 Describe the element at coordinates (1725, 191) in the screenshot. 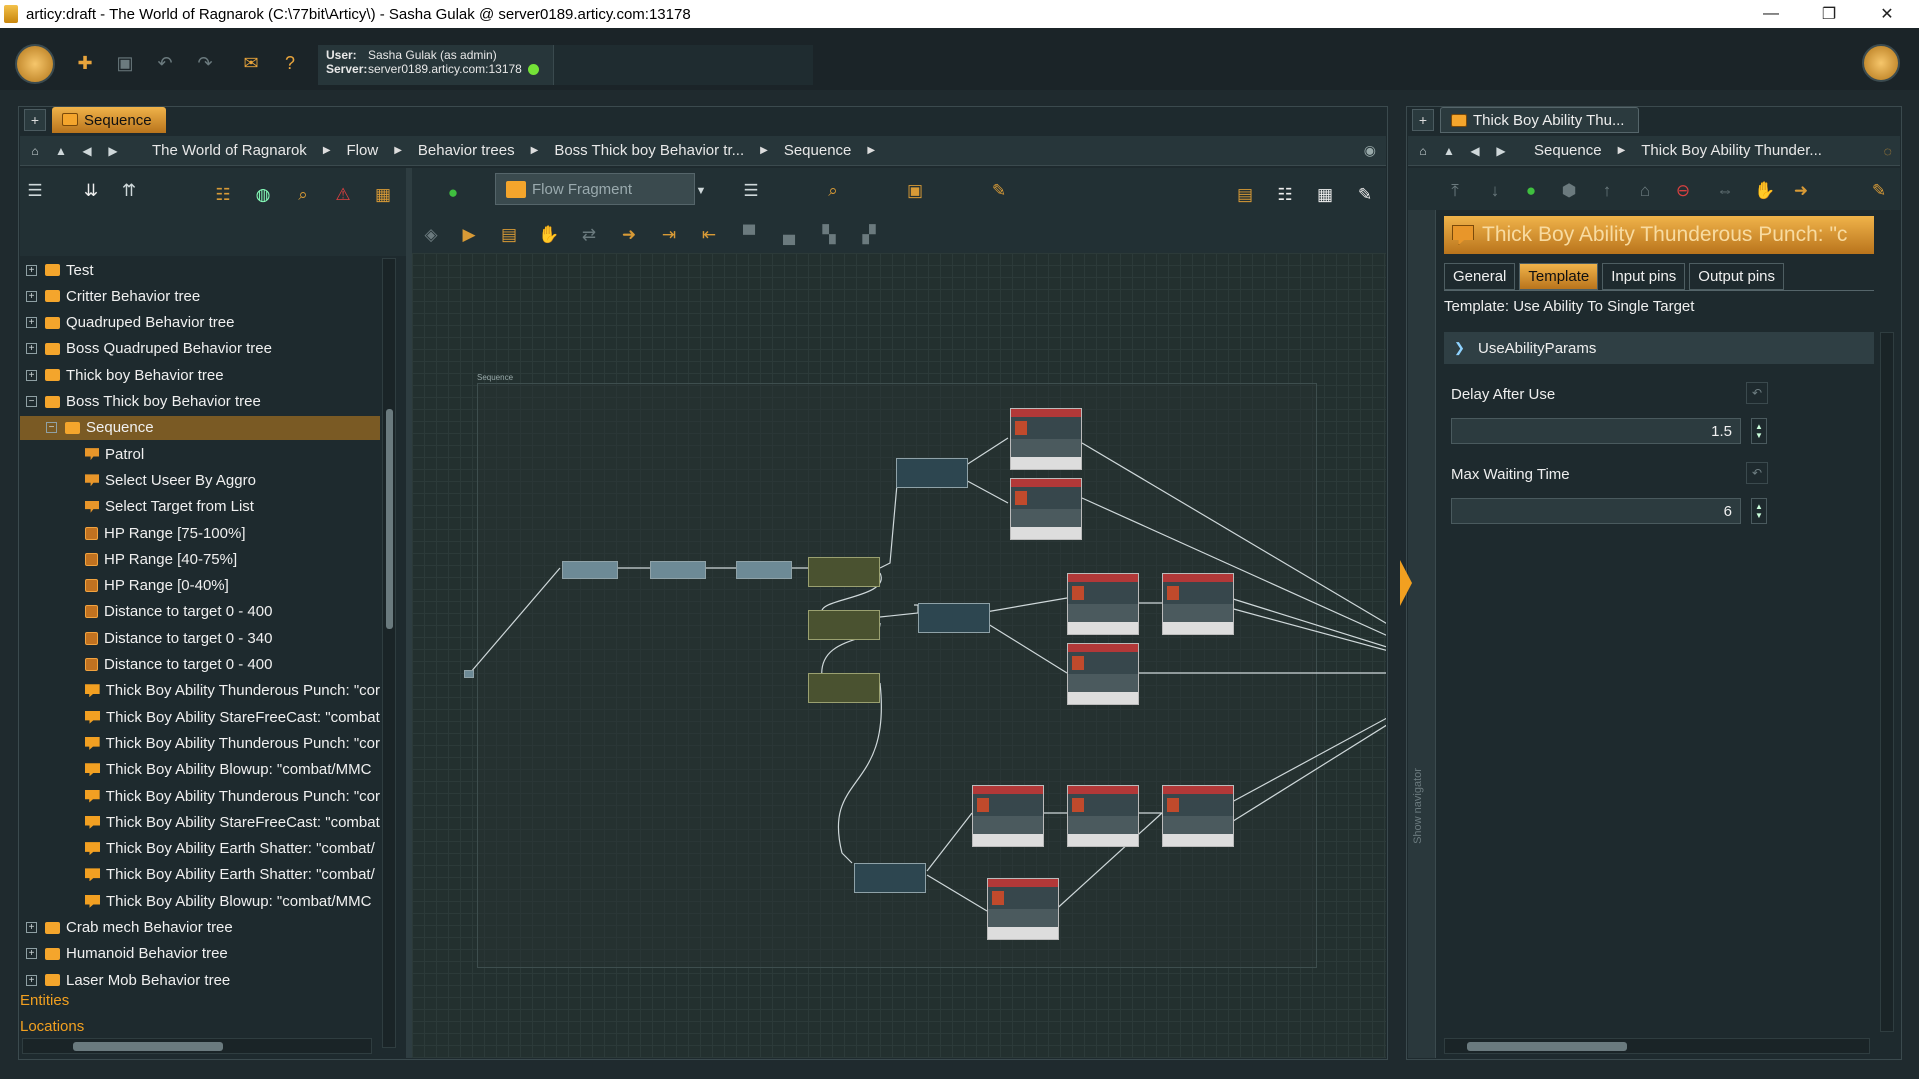

I see `link-icon: ⇔` at that location.